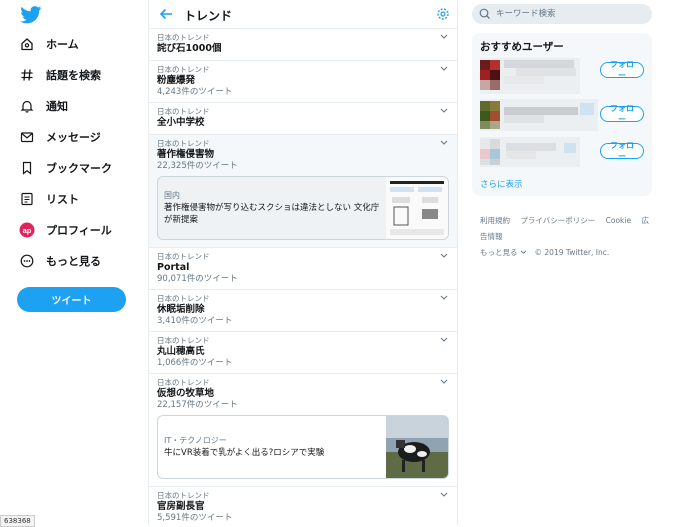  What do you see at coordinates (195, 363) in the screenshot?
I see `trend-tweet-count: 1,066件のツイート` at bounding box center [195, 363].